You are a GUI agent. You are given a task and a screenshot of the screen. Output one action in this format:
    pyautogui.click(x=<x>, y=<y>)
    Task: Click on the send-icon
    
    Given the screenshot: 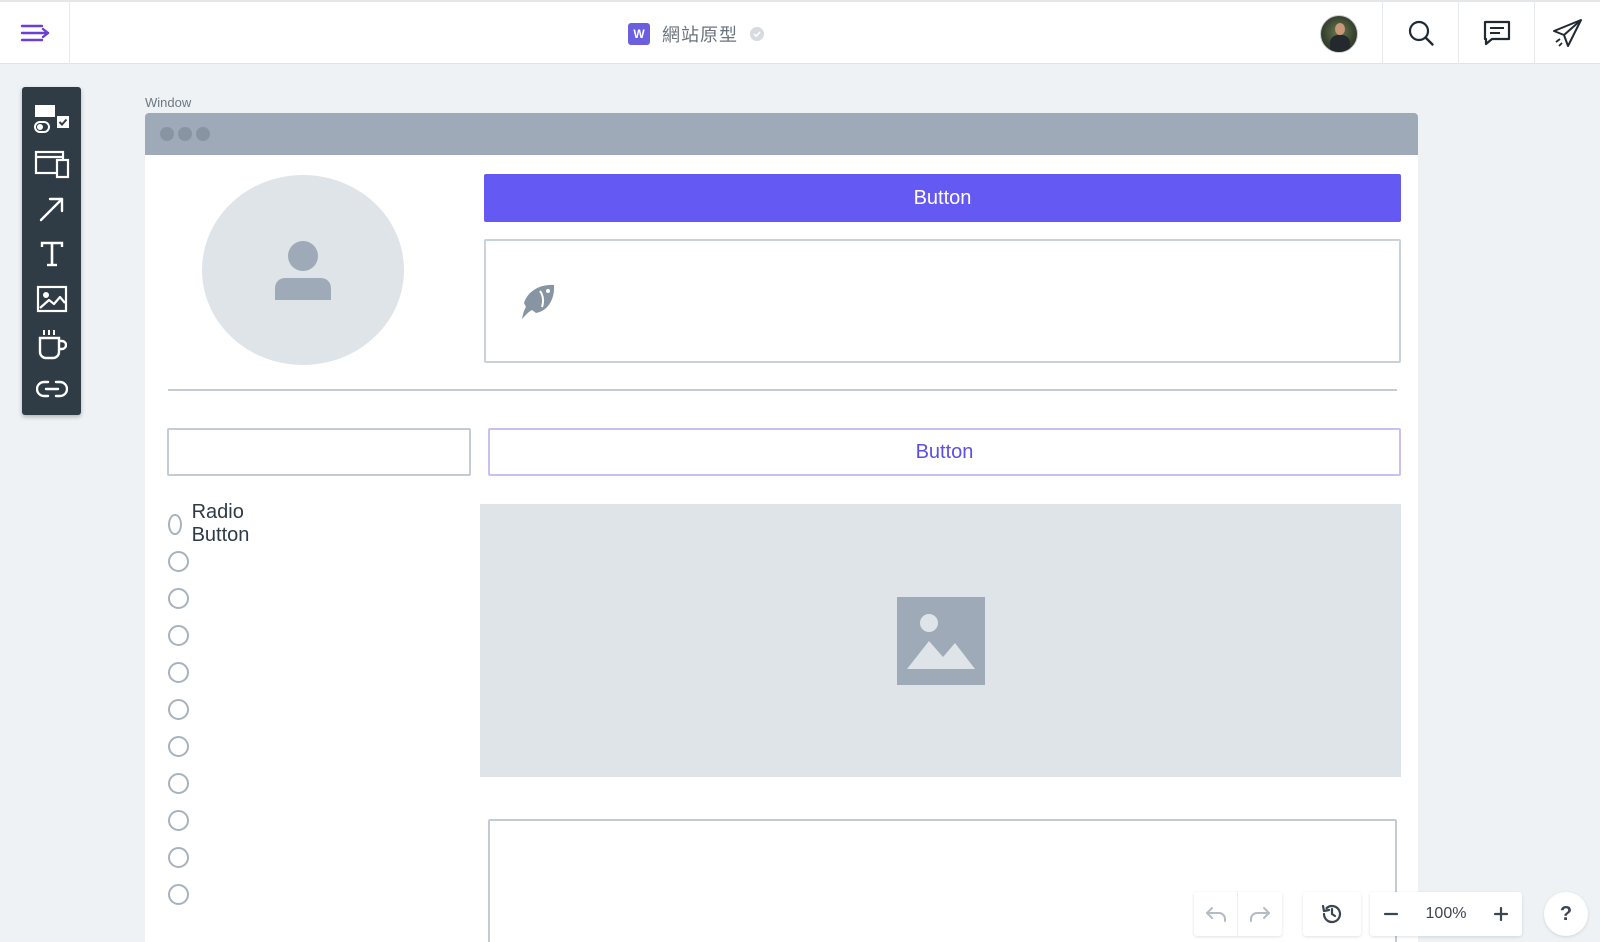 What is the action you would take?
    pyautogui.click(x=1567, y=33)
    